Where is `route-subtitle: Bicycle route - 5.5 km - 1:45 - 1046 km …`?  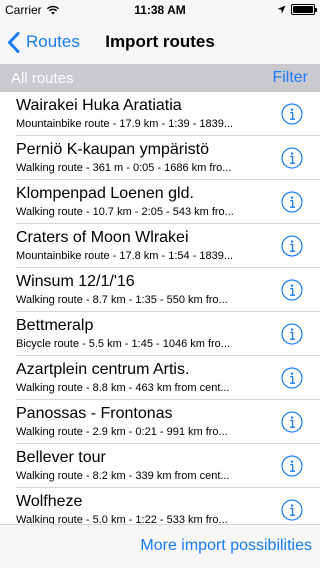
route-subtitle: Bicycle route - 5.5 km - 1:45 - 1046 km … is located at coordinates (123, 344).